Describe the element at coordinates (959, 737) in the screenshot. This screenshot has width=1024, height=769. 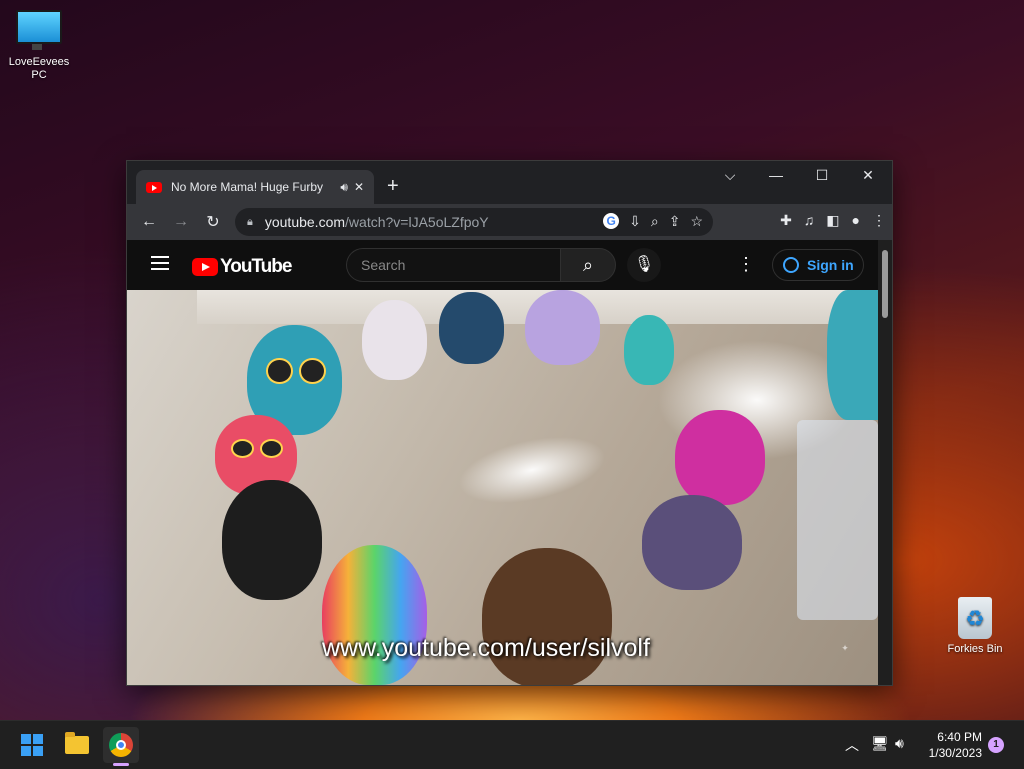
I see `clock-time: 6:40 PM` at that location.